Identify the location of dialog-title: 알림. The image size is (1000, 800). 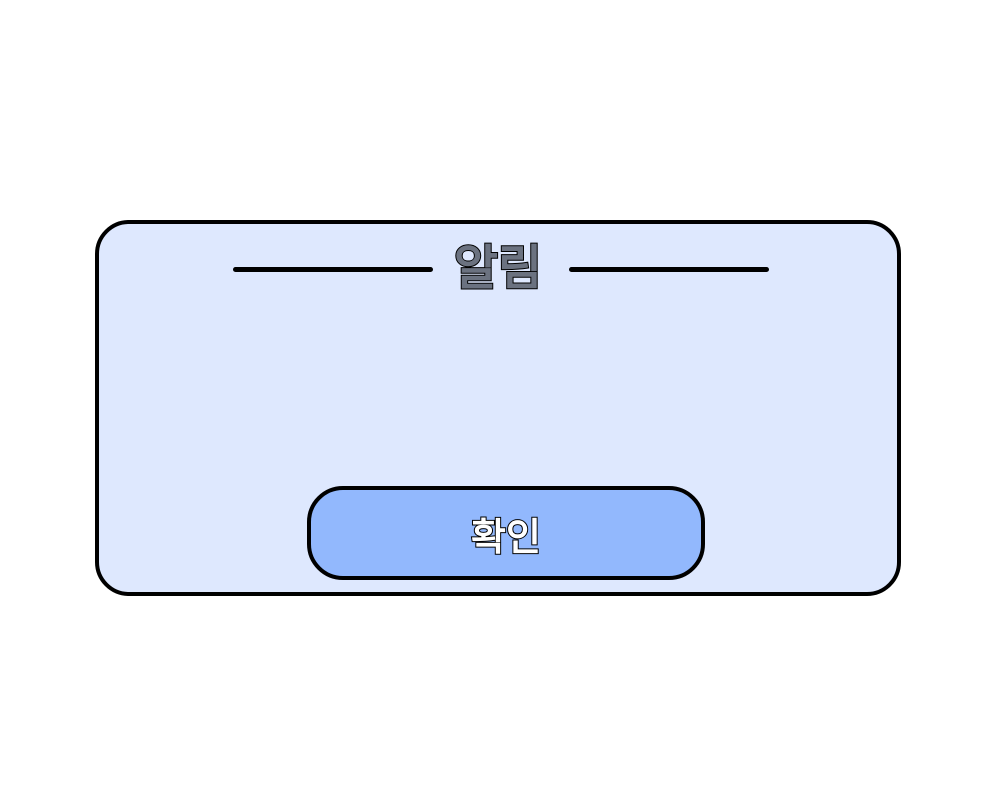
(498, 268).